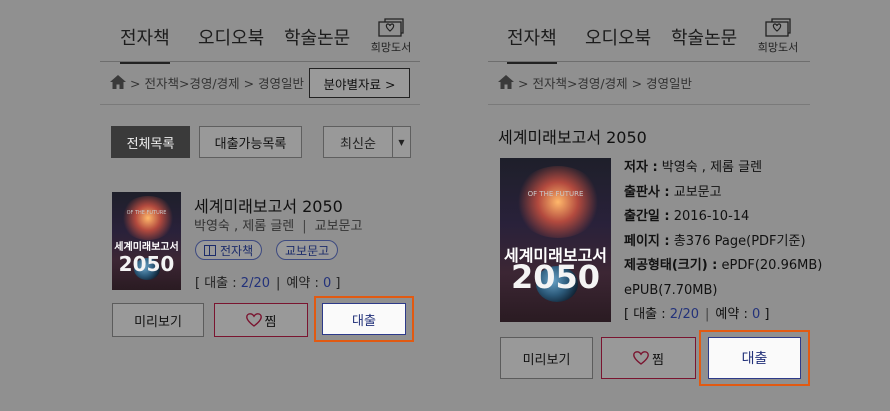 The height and width of the screenshot is (411, 890). Describe the element at coordinates (647, 192) in the screenshot. I see `publisher-label: 출판사 :` at that location.